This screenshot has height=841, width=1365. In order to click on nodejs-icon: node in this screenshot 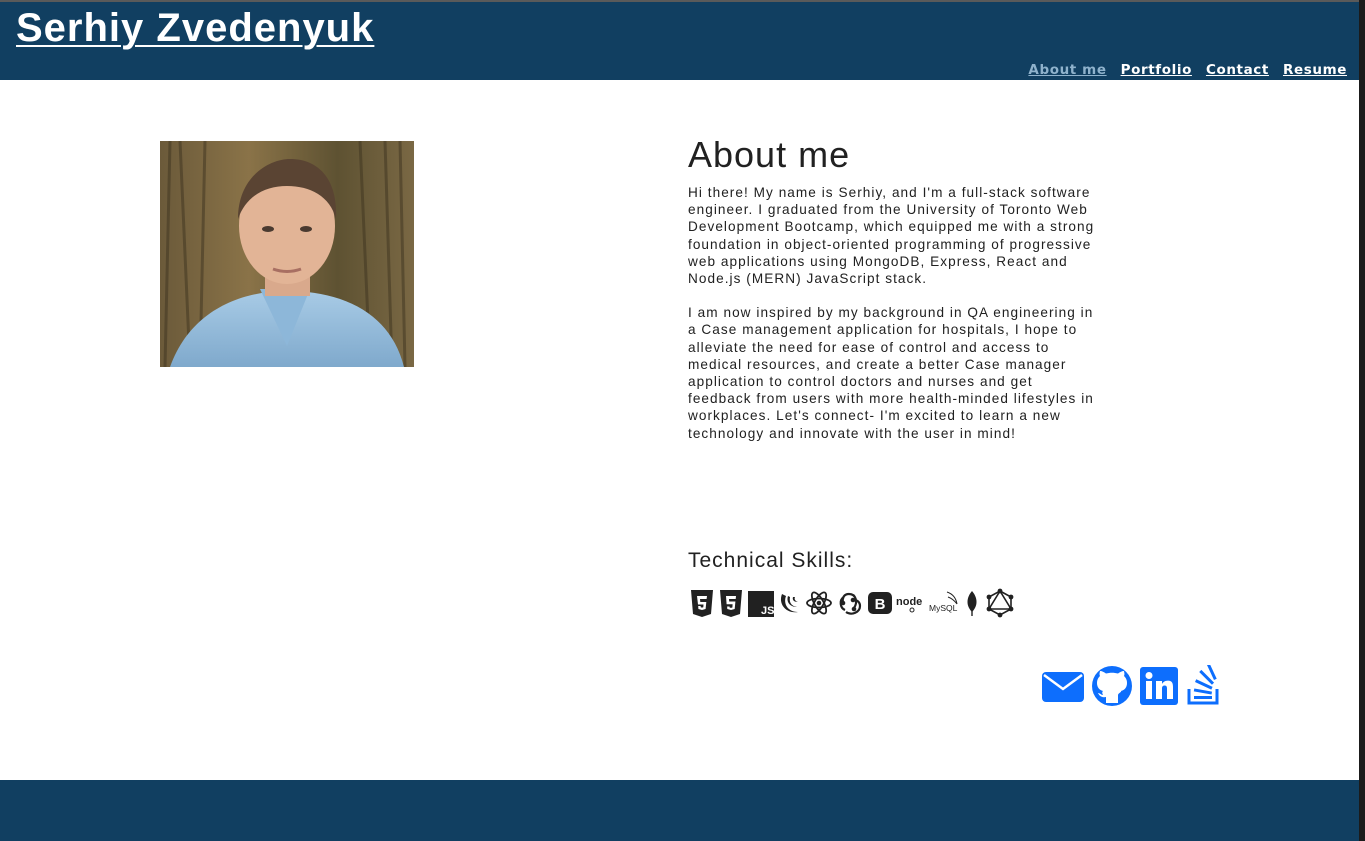, I will do `click(911, 603)`.